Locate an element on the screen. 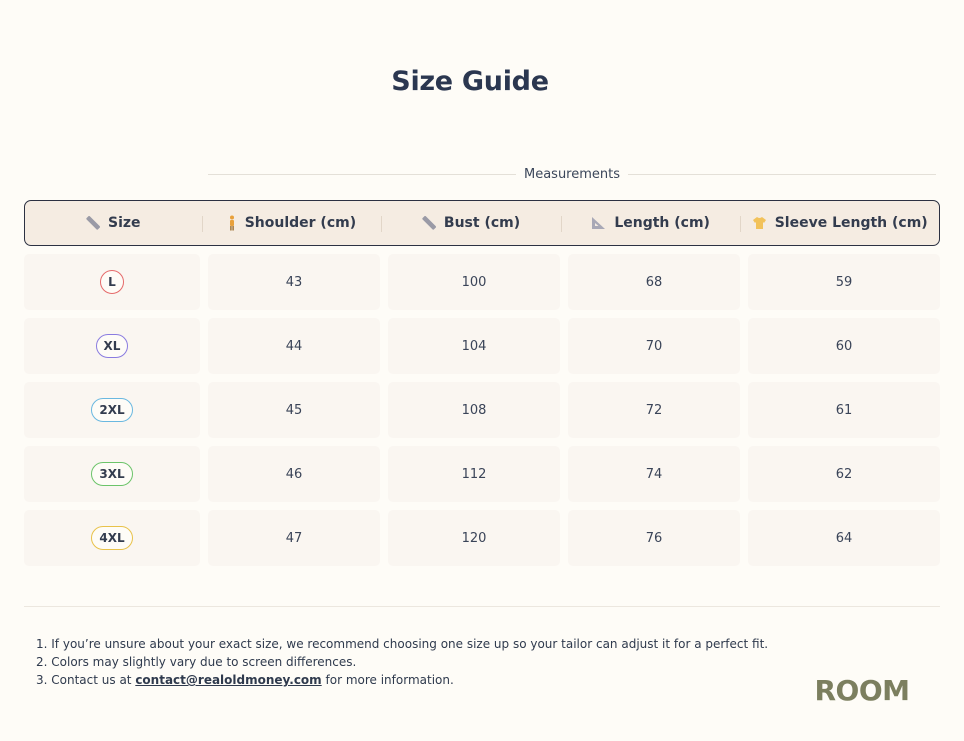  divider-line-right is located at coordinates (782, 174).